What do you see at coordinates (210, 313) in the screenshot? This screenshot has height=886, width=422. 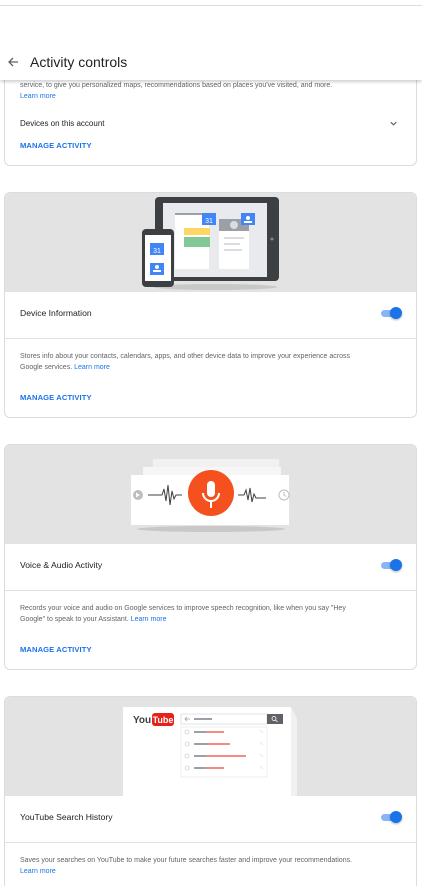 I see `device-info-row: Device Information` at bounding box center [210, 313].